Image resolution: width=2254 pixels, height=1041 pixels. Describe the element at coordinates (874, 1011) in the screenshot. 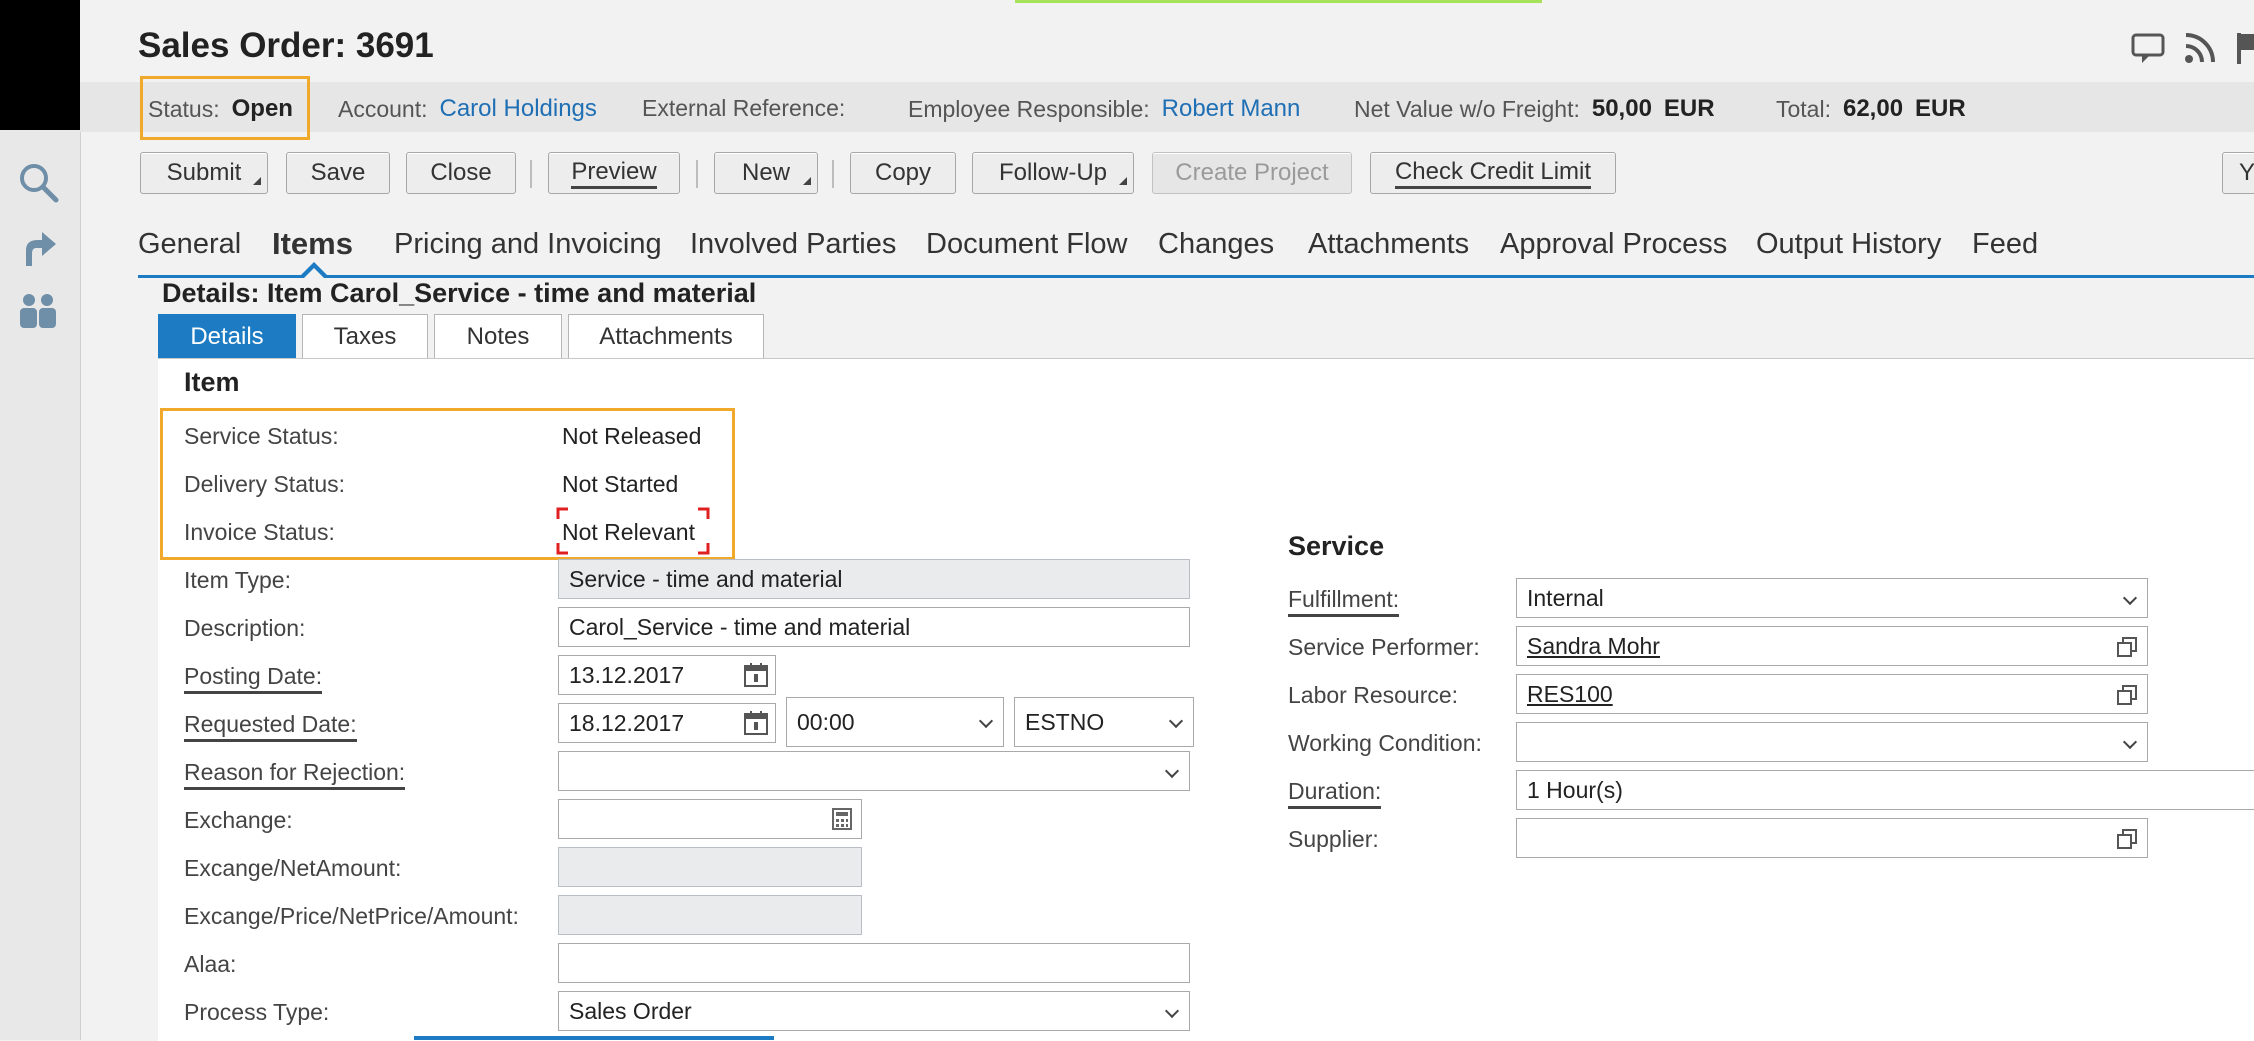

I see `process-type-select: Sales Order` at that location.